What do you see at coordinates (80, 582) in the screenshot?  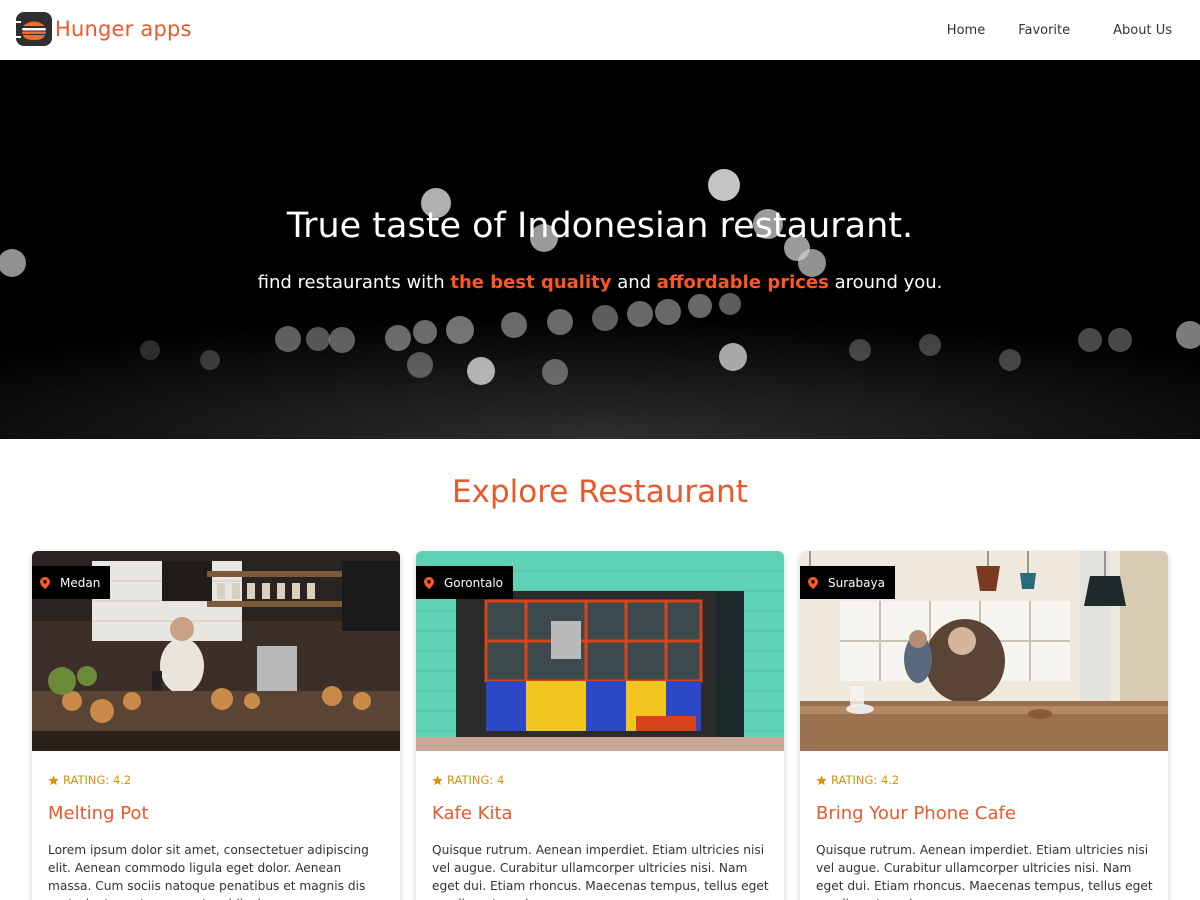 I see `city-name: Medan` at bounding box center [80, 582].